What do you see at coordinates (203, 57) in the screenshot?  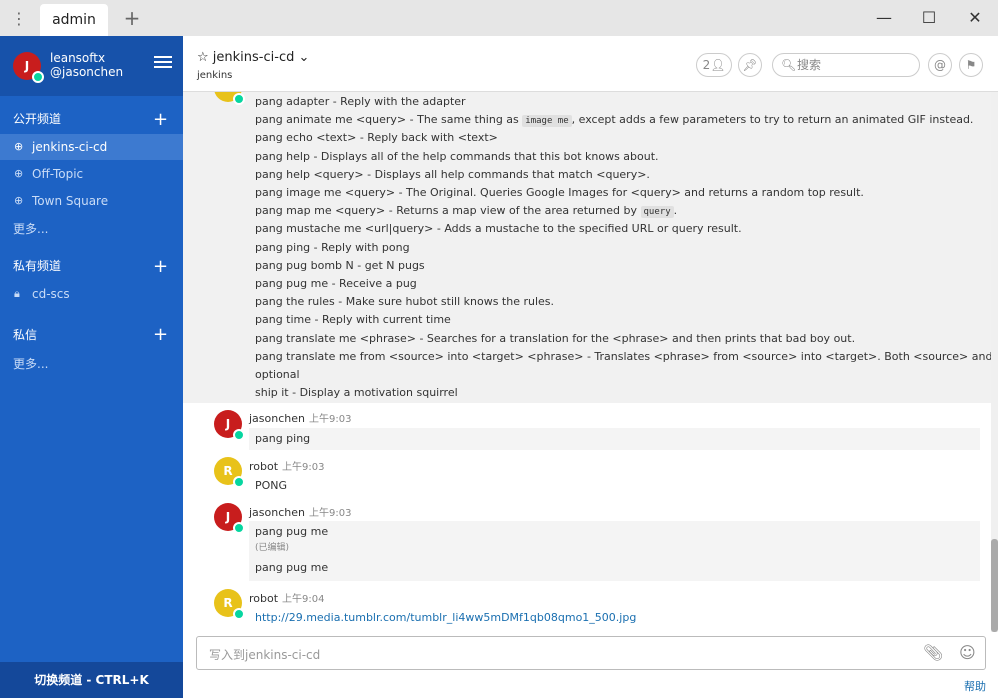 I see `star-icon: ☆` at bounding box center [203, 57].